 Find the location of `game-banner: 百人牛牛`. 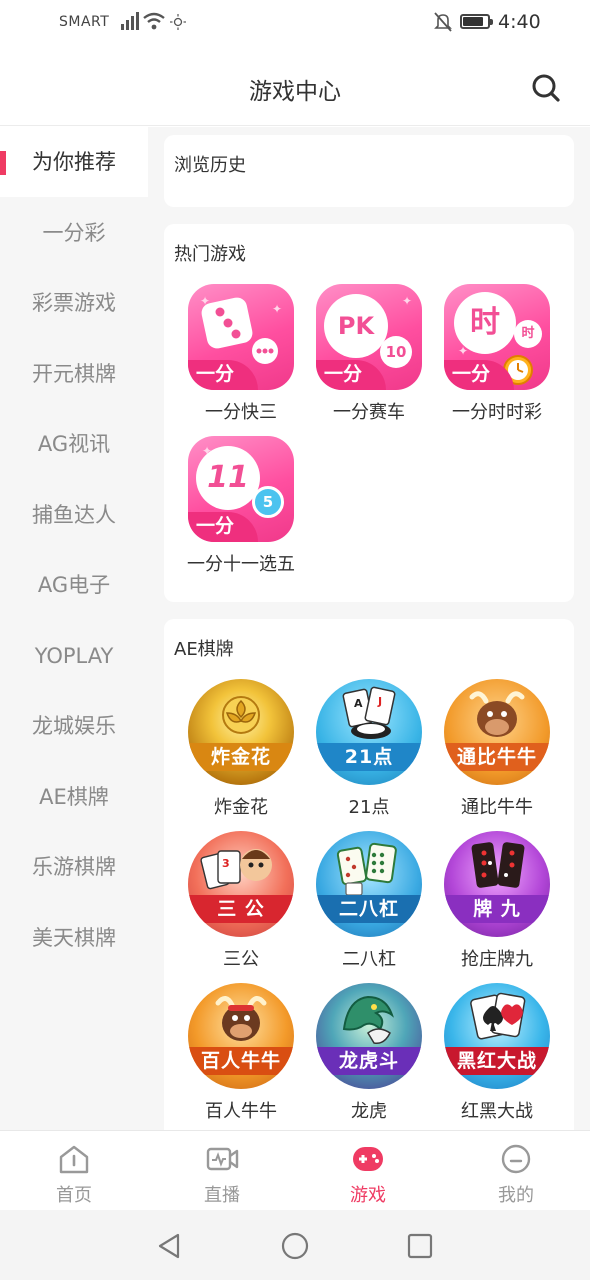

game-banner: 百人牛牛 is located at coordinates (241, 1061).